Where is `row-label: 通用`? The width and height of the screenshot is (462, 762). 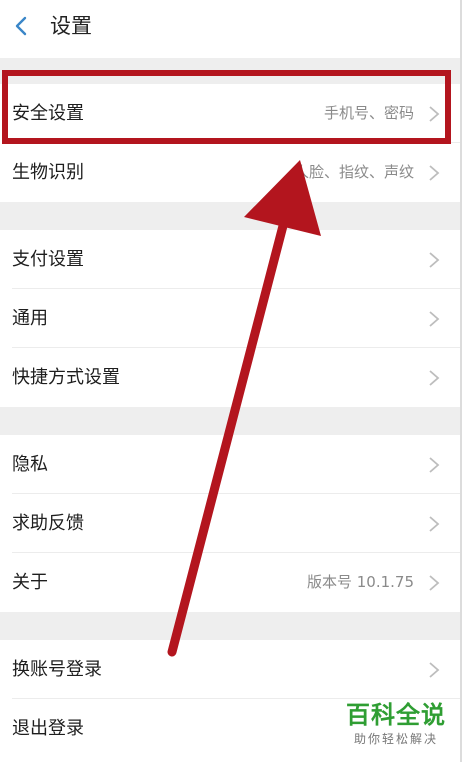
row-label: 通用 is located at coordinates (30, 318).